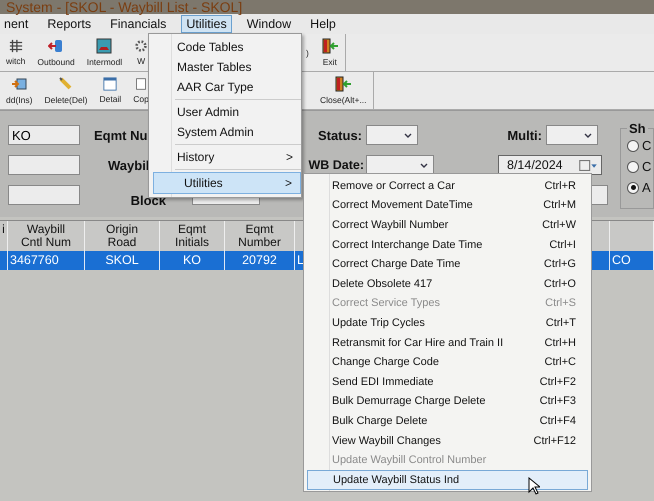 The image size is (654, 501). I want to click on table-cell: 20792, so click(260, 260).